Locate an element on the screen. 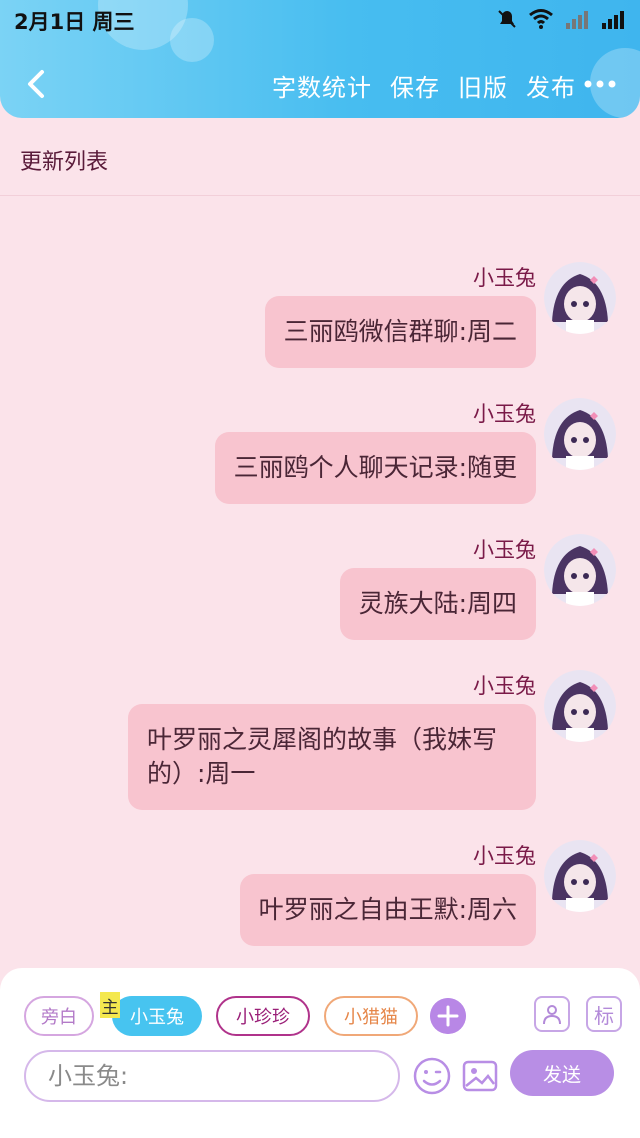 The height and width of the screenshot is (1138, 640). save-button: 保存 is located at coordinates (415, 85).